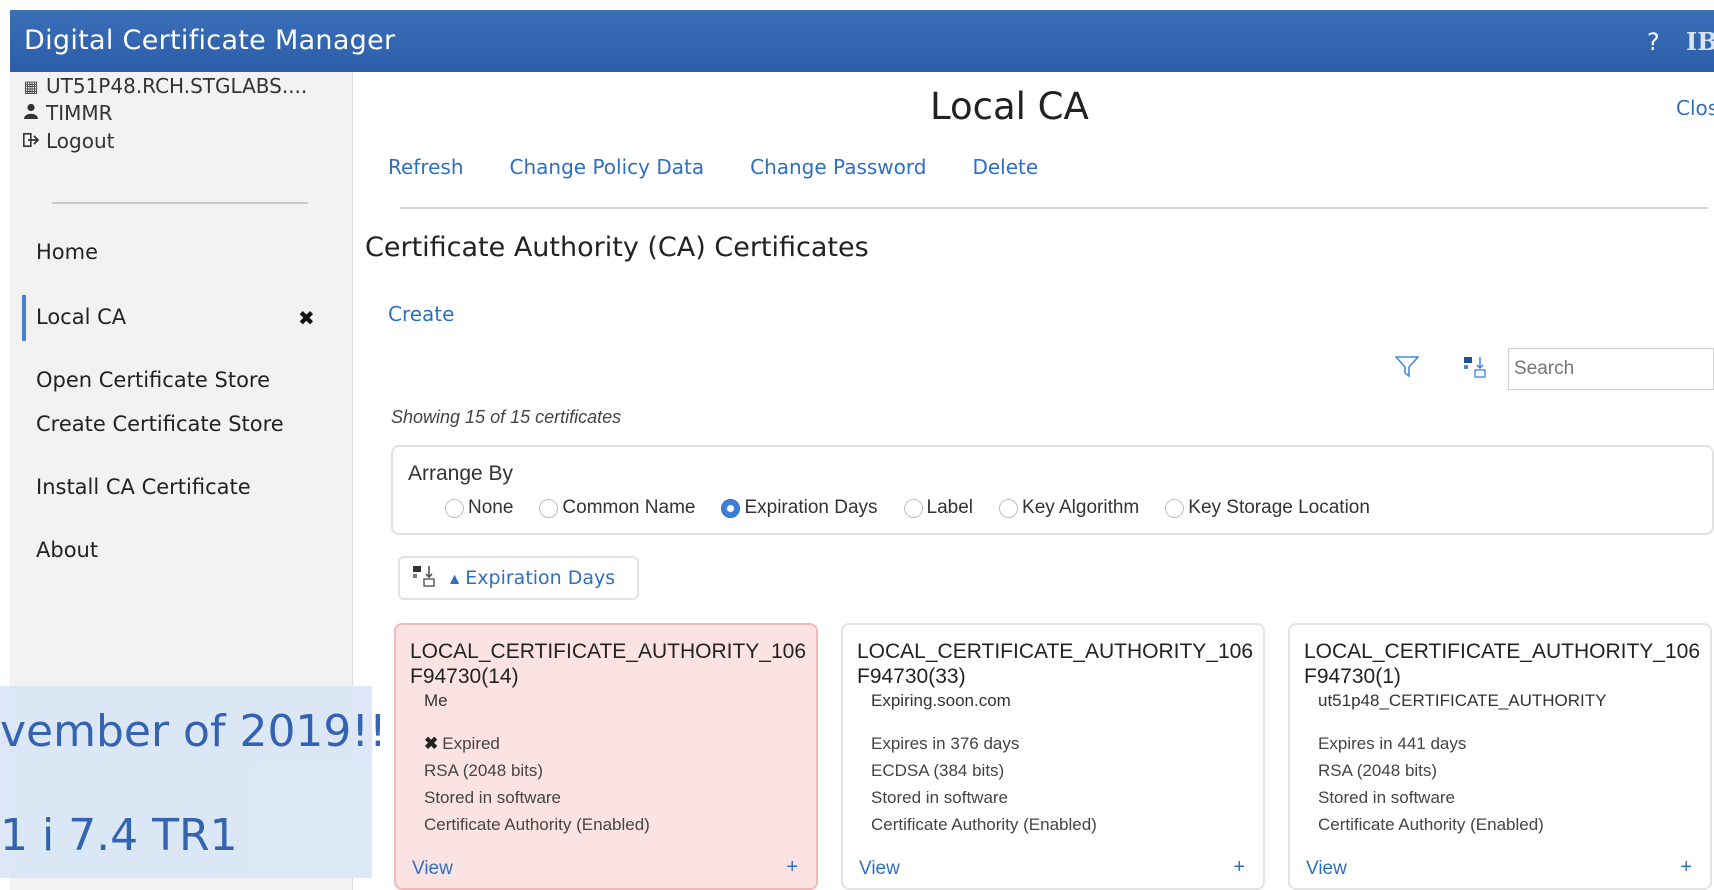 This screenshot has width=1714, height=890. Describe the element at coordinates (436, 700) in the screenshot. I see `certificate-subject: Me` at that location.